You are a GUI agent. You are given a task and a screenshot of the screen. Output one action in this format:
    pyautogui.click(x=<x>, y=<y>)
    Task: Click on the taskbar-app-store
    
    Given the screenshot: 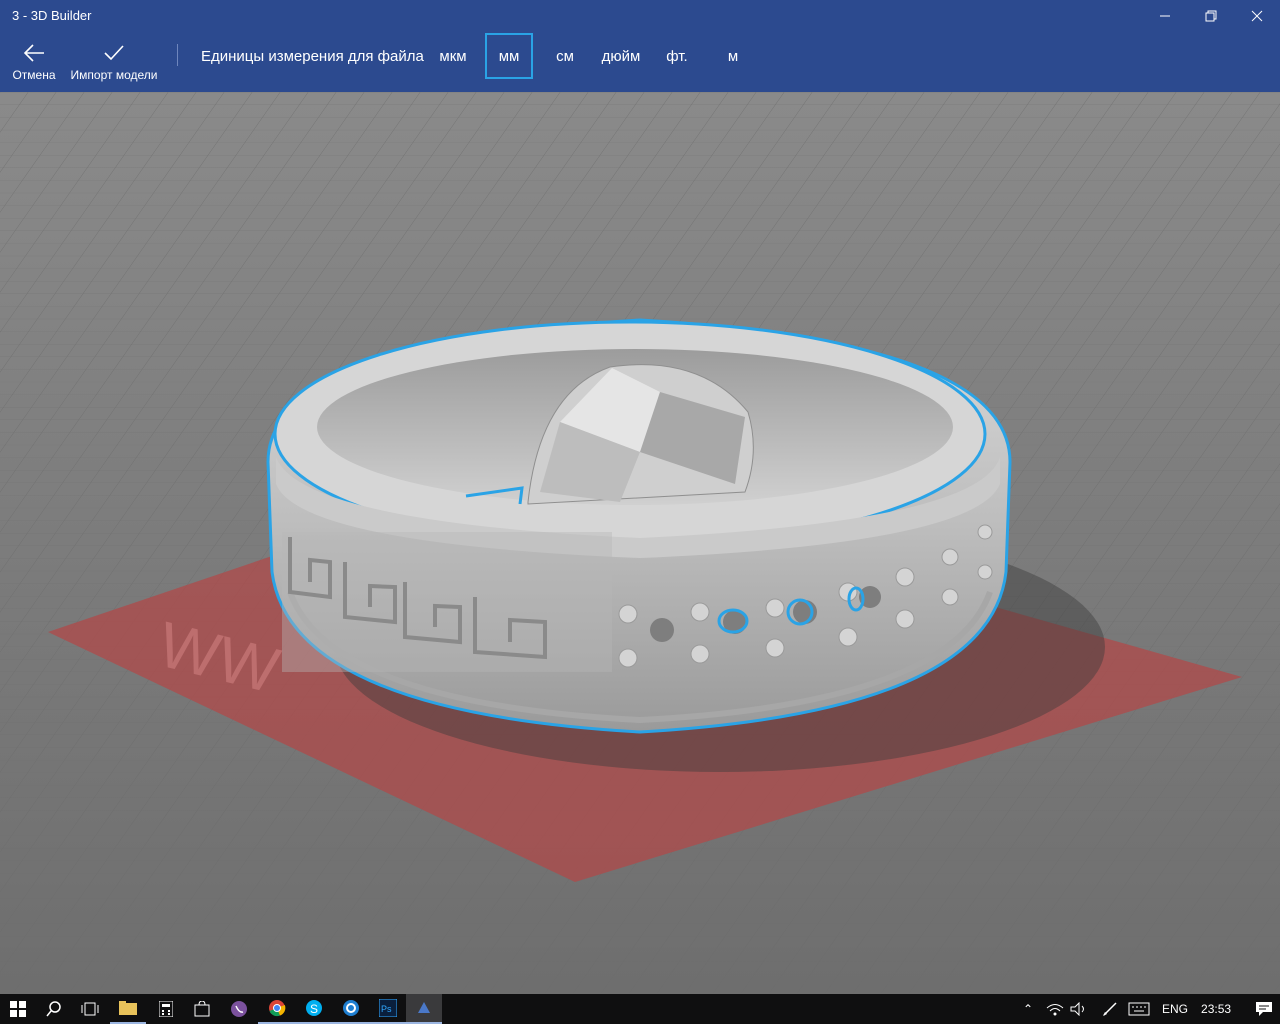 What is the action you would take?
    pyautogui.click(x=202, y=1009)
    